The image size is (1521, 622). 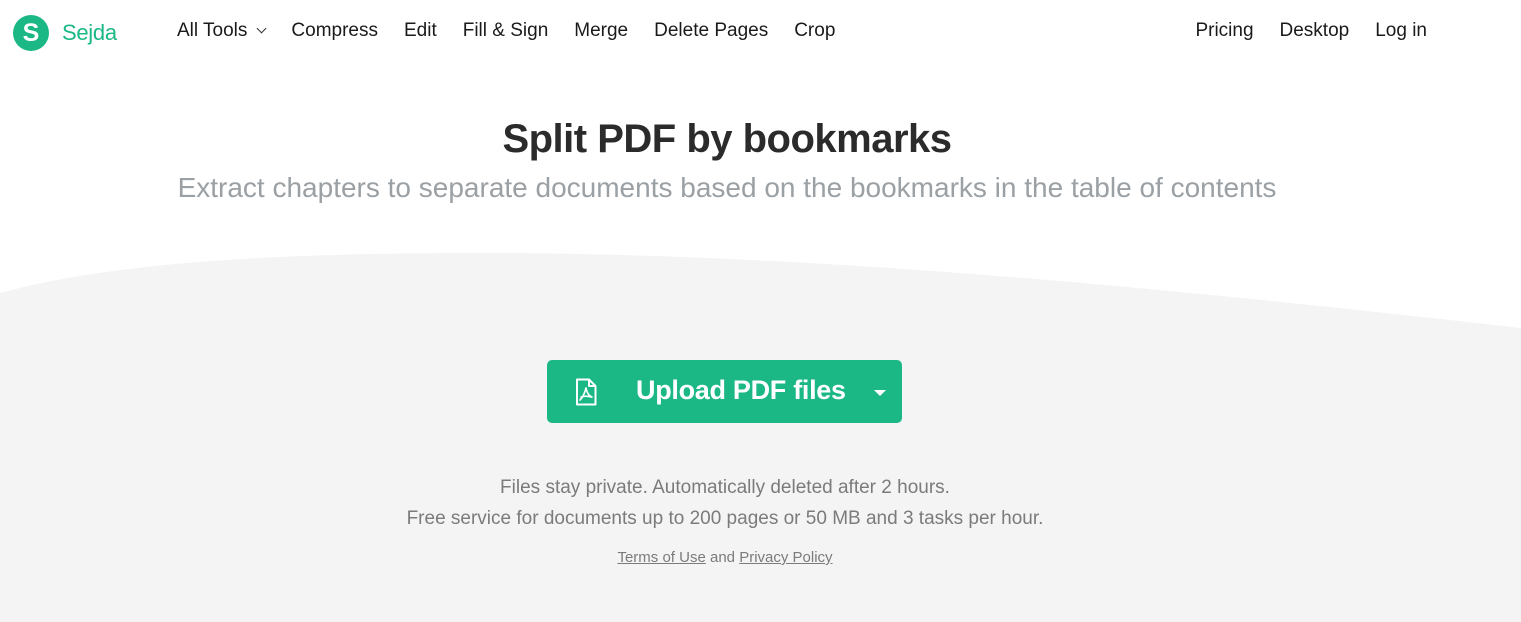 What do you see at coordinates (785, 557) in the screenshot?
I see `privacy-policy-link: Privacy Policy` at bounding box center [785, 557].